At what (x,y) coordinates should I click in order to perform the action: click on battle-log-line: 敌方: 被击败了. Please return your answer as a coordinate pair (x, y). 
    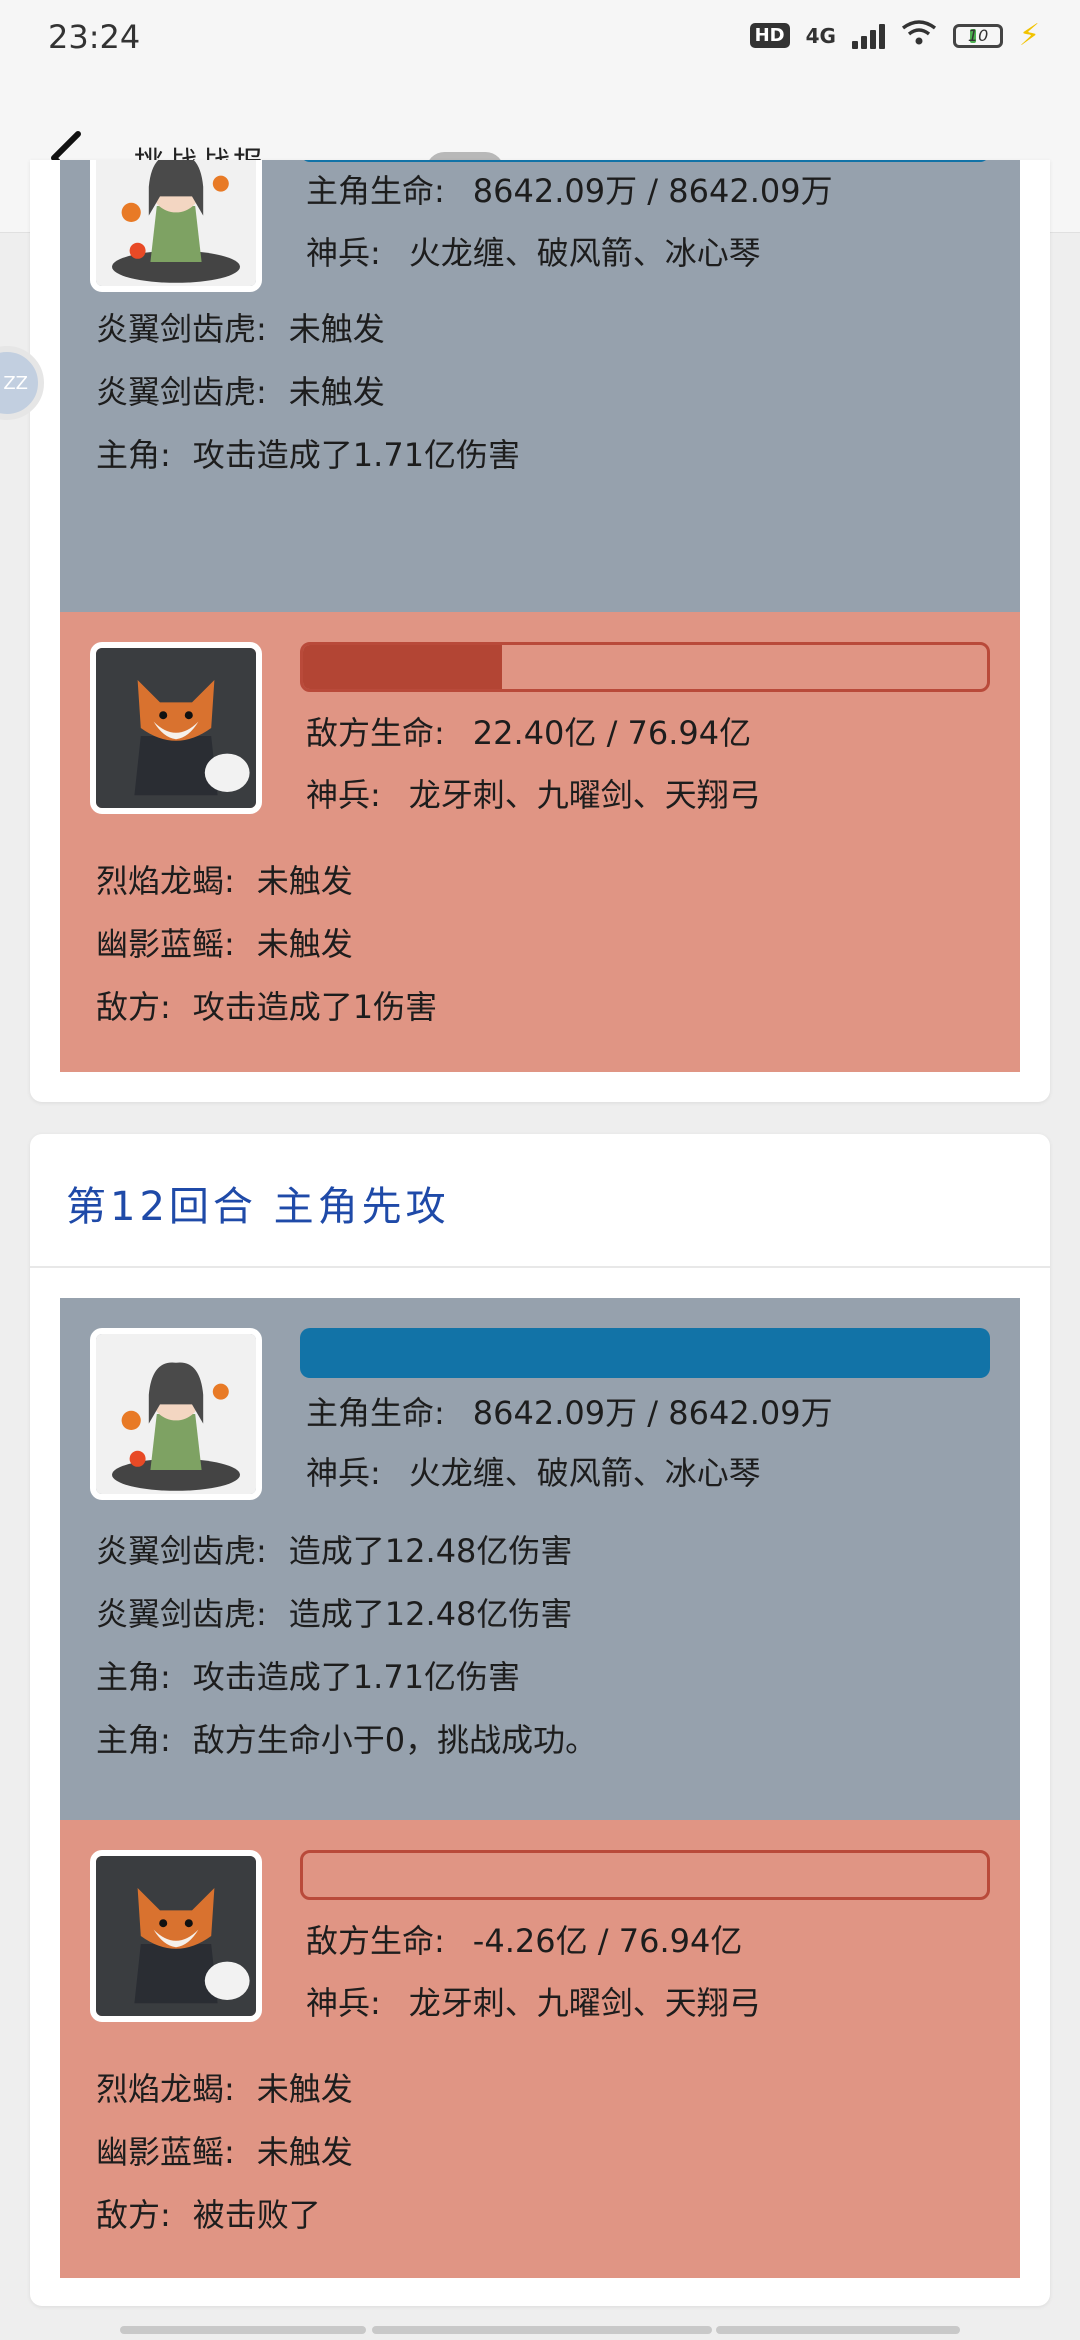
    Looking at the image, I should click on (208, 2213).